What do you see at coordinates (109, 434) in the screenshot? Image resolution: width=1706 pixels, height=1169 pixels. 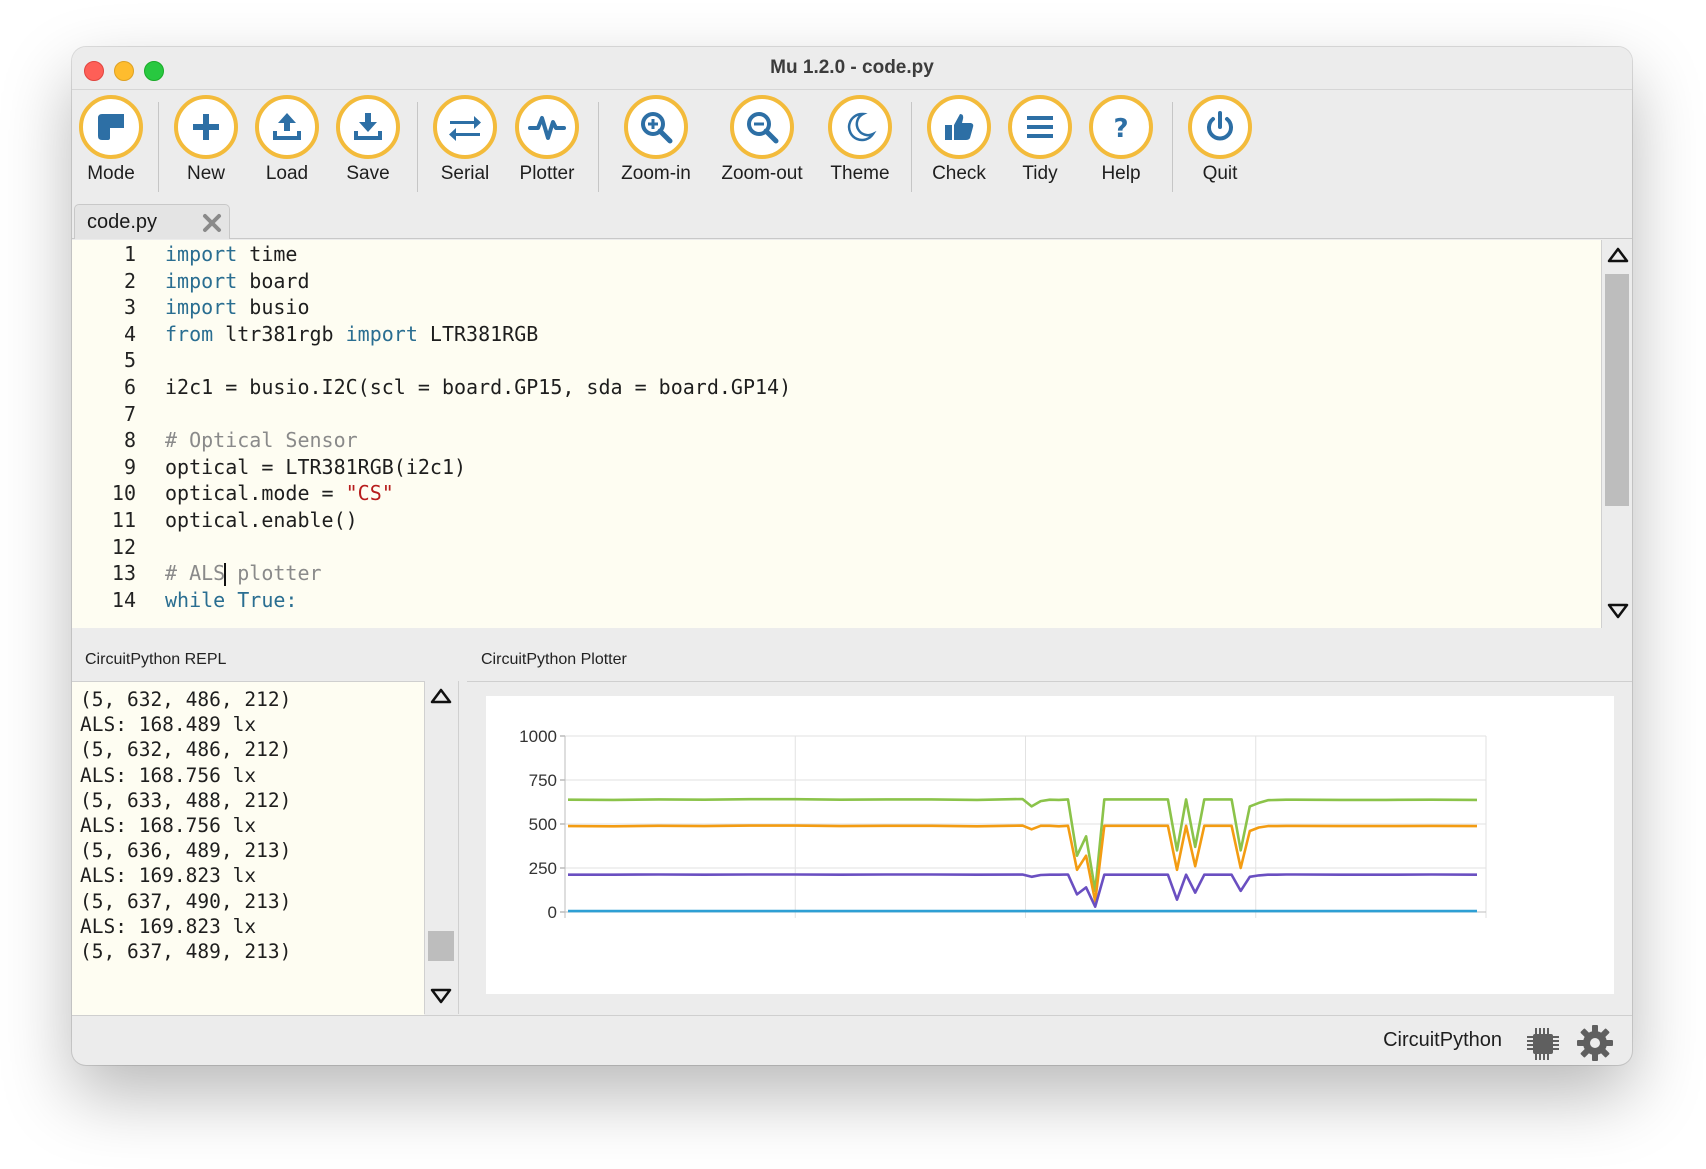 I see `line-number-gutter: 1 2 3 4 5 6 7 8 9 10 11 12 13 14` at bounding box center [109, 434].